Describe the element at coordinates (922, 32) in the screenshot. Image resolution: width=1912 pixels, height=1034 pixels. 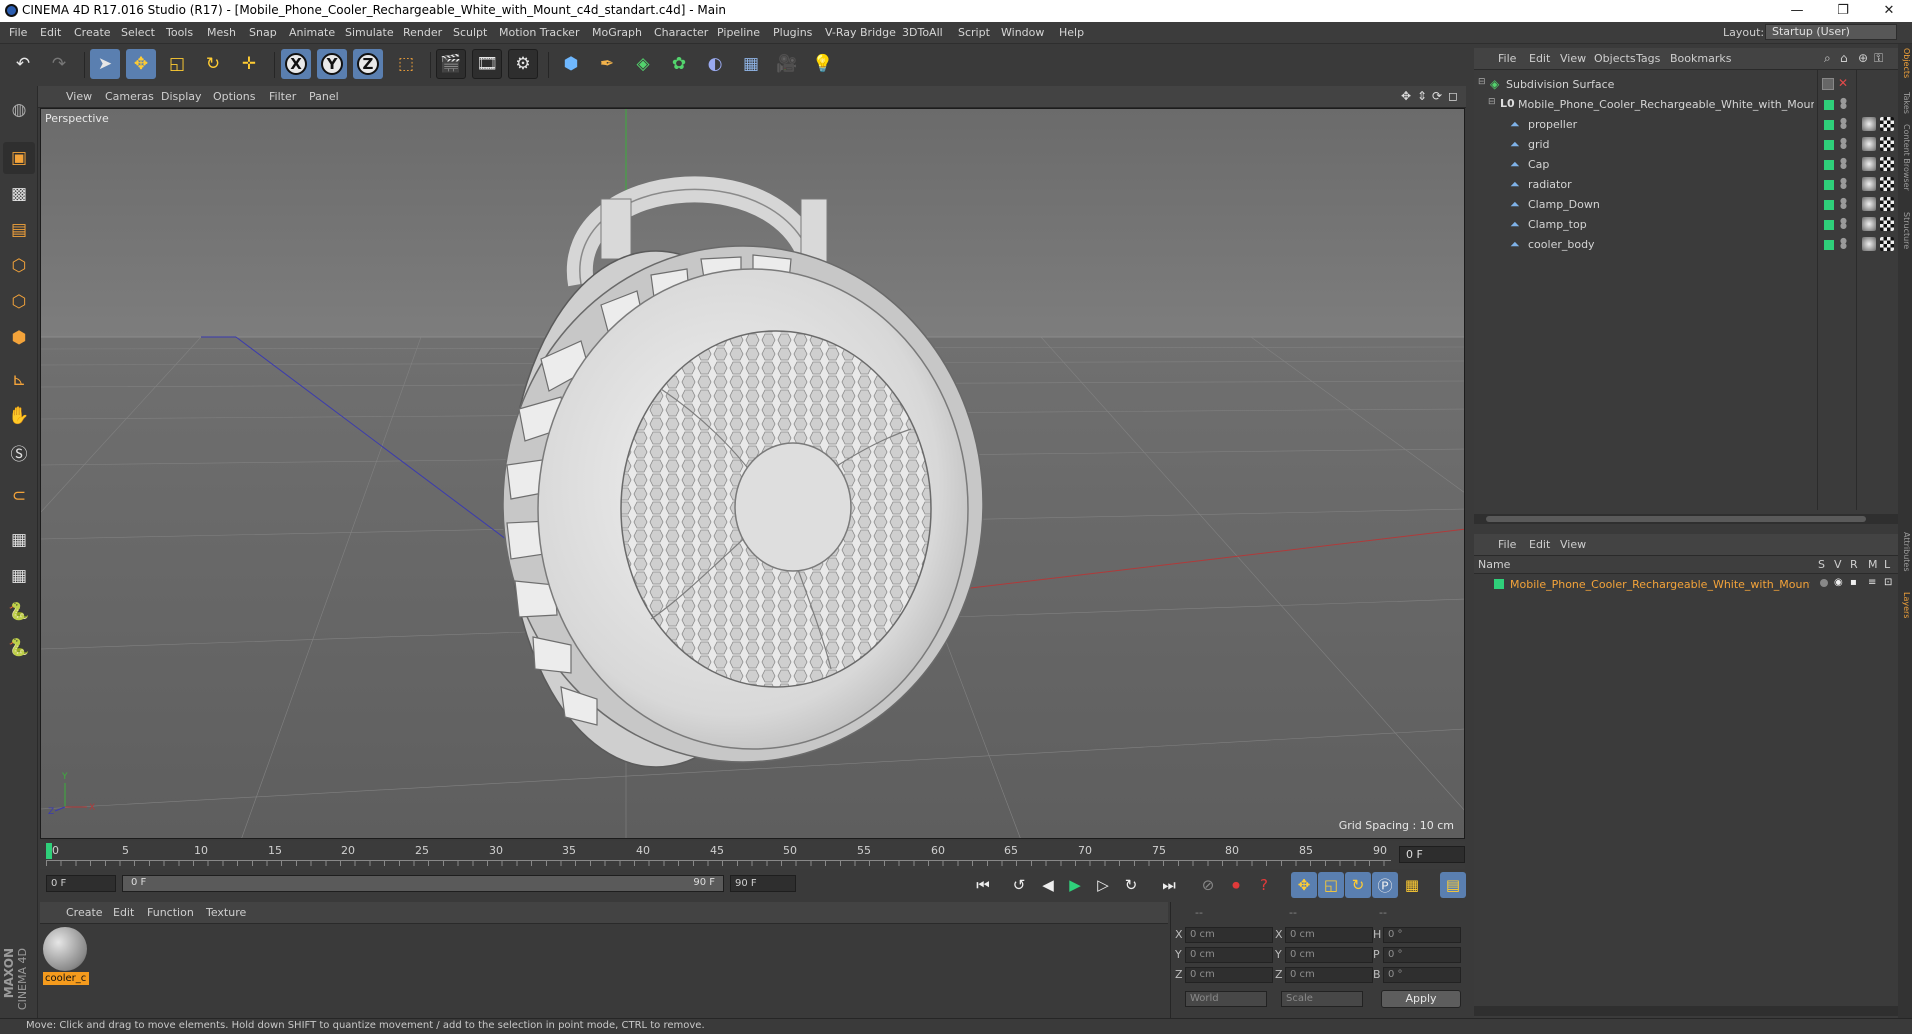
I see `menu-3dtoall: 3DToAll` at that location.